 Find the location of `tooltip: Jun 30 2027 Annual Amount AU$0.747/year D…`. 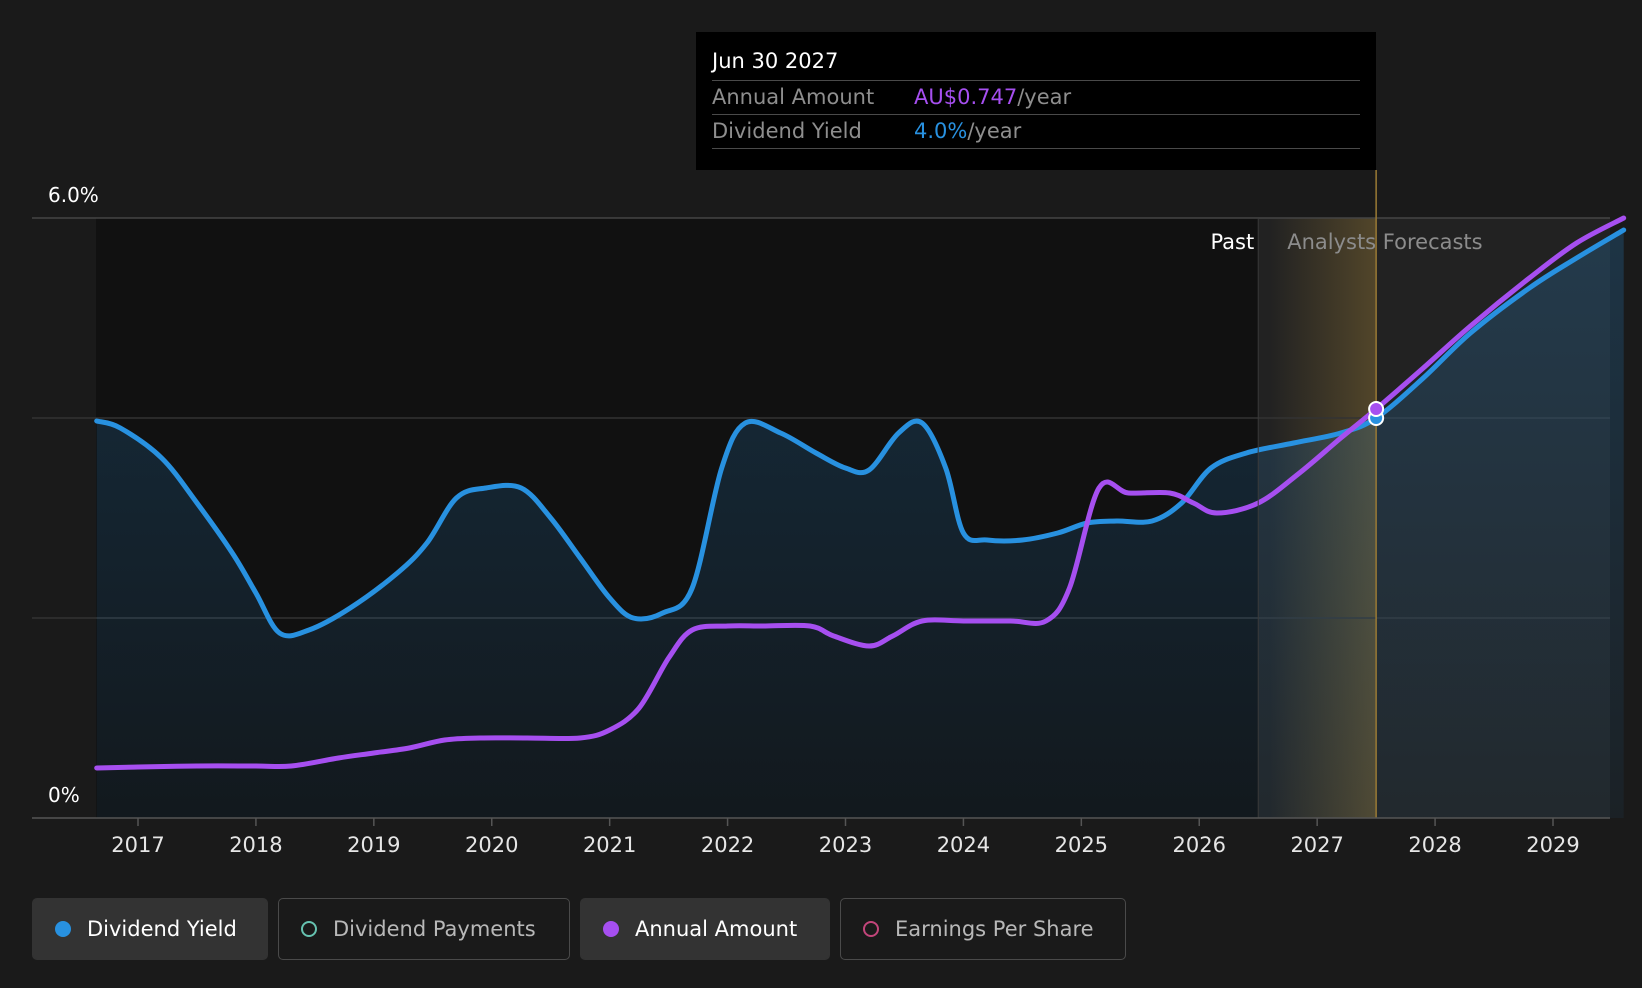

tooltip: Jun 30 2027 Annual Amount AU$0.747/year D… is located at coordinates (1036, 101).